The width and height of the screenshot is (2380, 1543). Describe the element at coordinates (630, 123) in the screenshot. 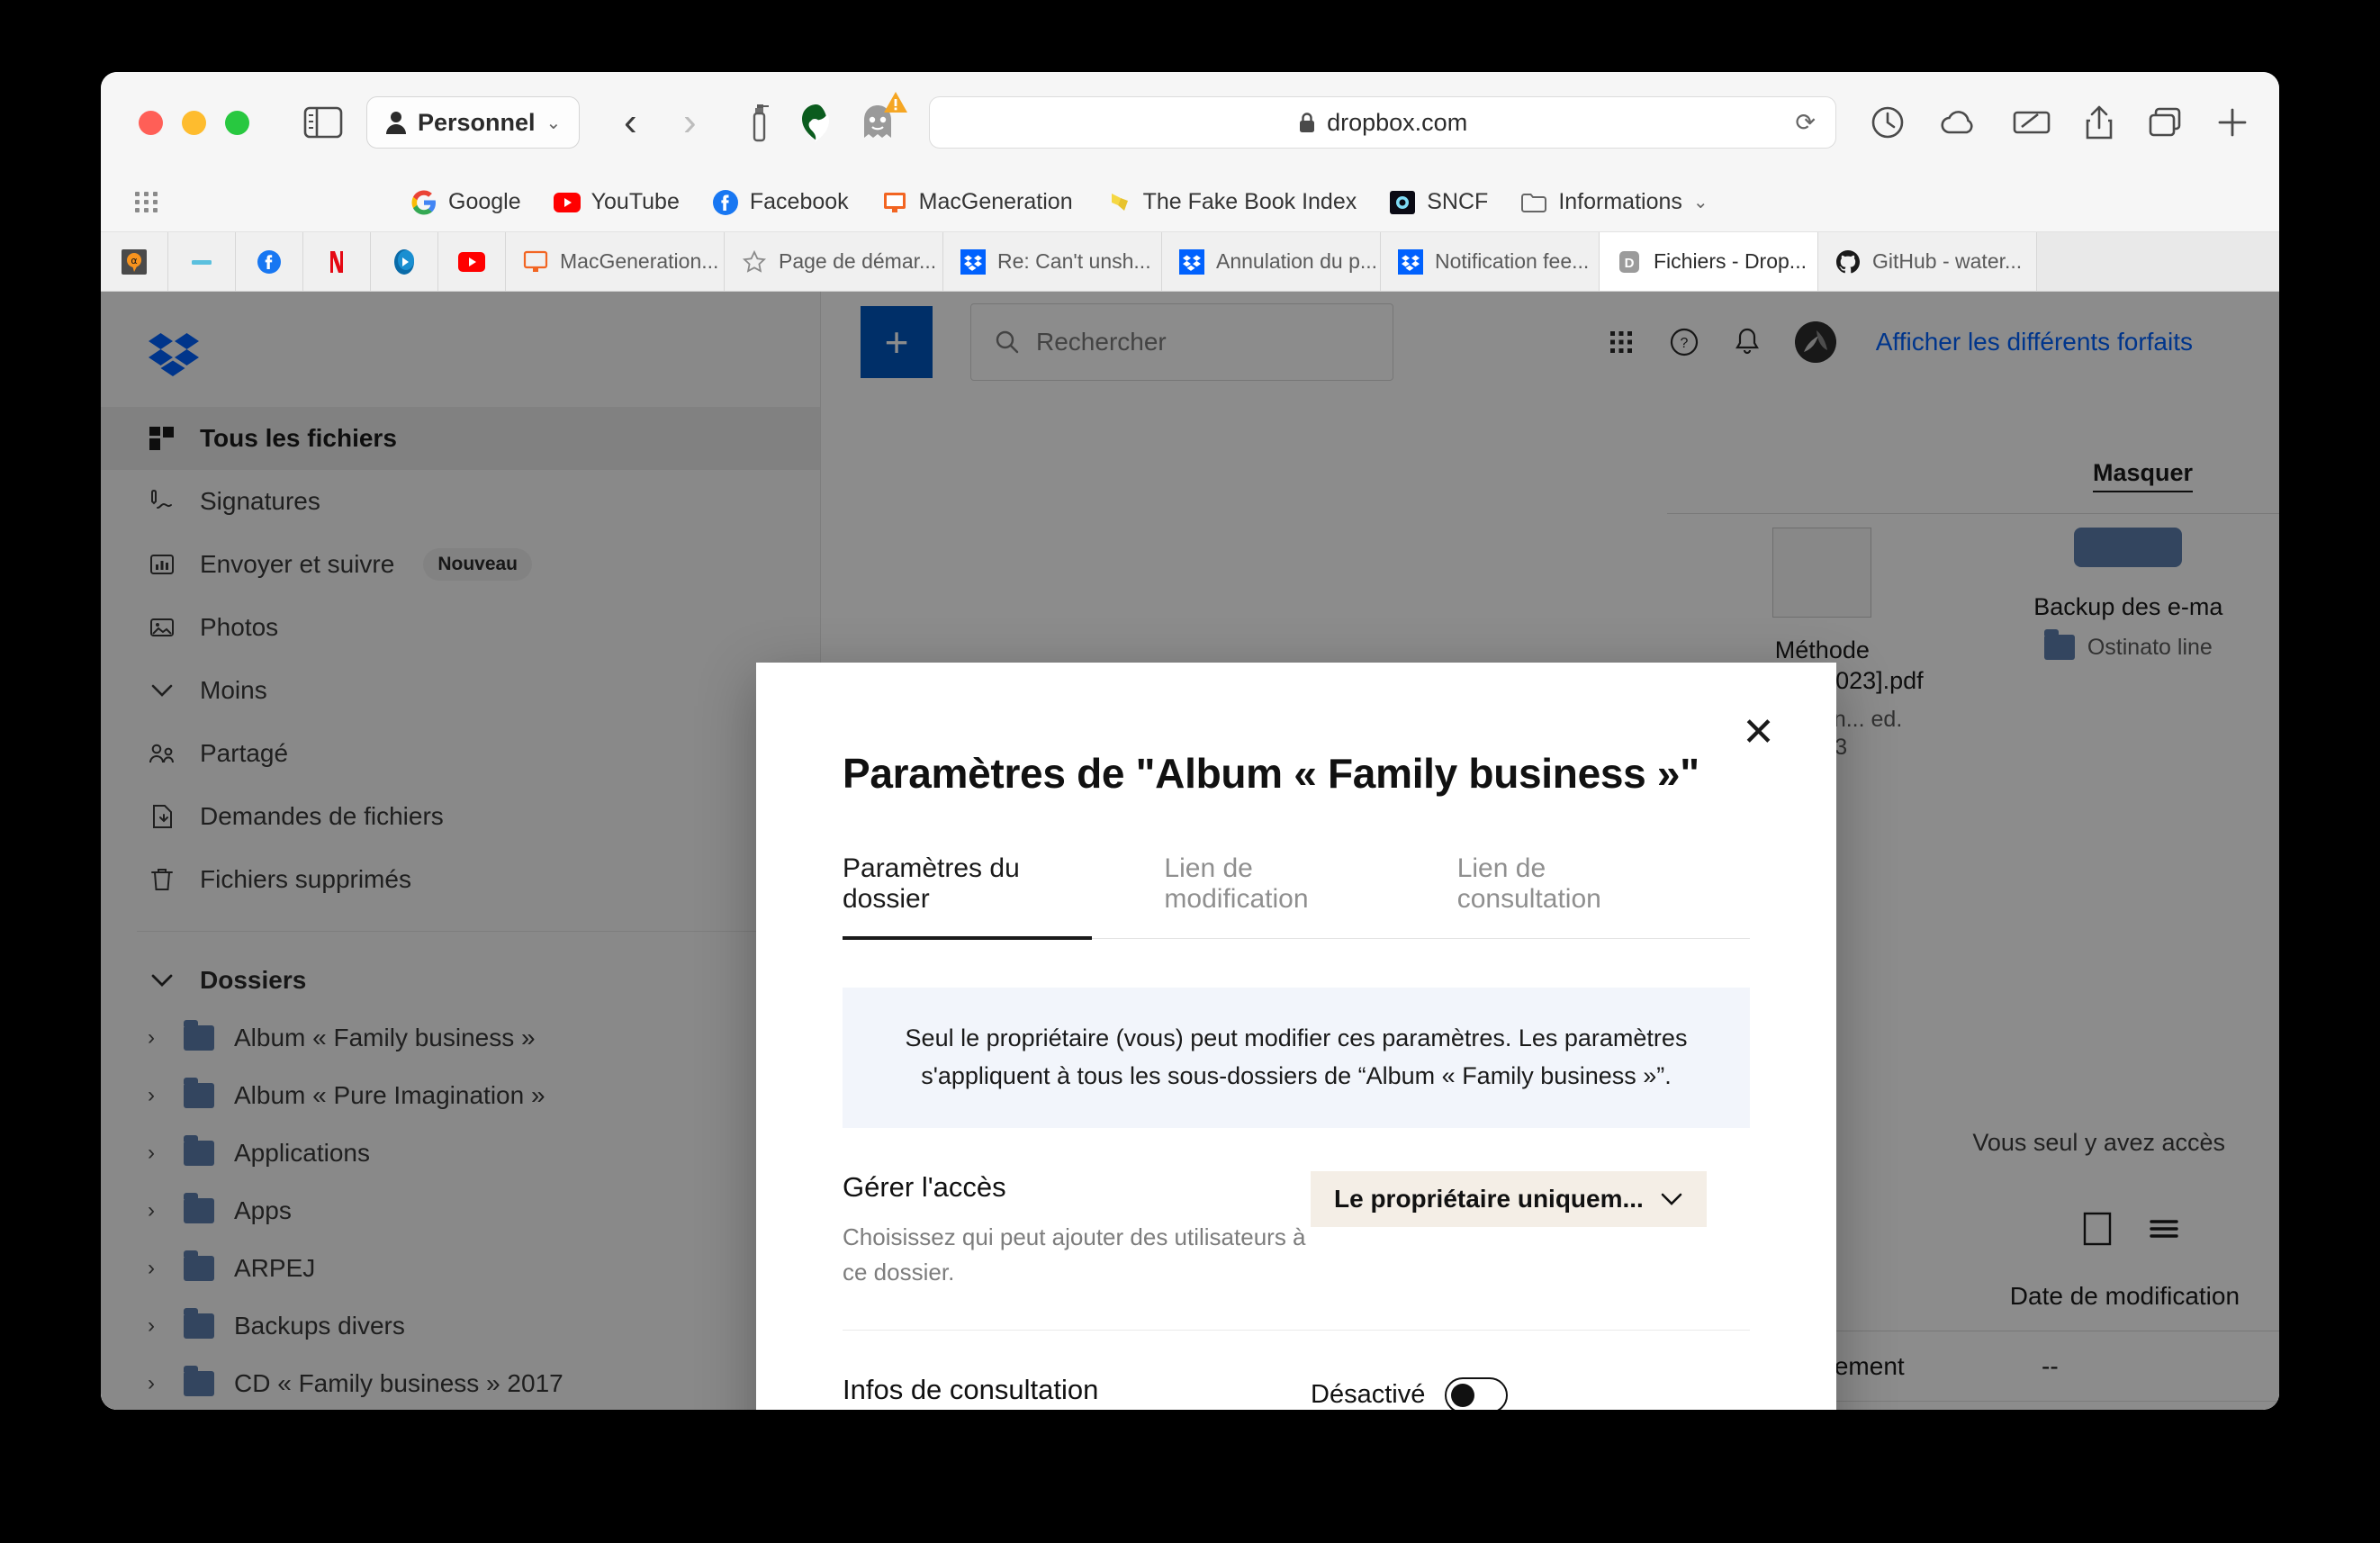

I see `back-button: ‹` at that location.